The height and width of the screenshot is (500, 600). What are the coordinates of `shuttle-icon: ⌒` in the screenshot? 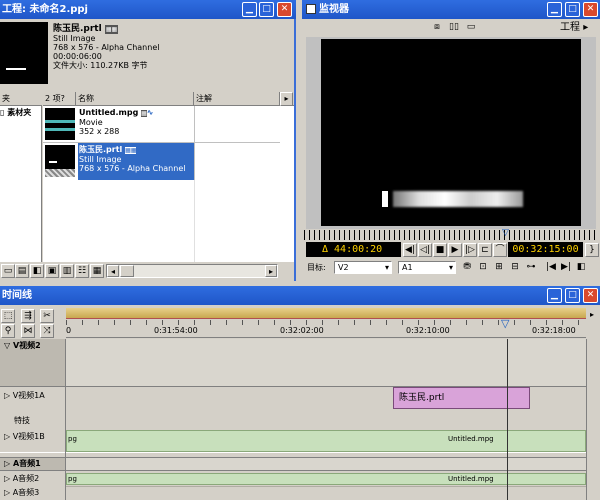 It's located at (500, 250).